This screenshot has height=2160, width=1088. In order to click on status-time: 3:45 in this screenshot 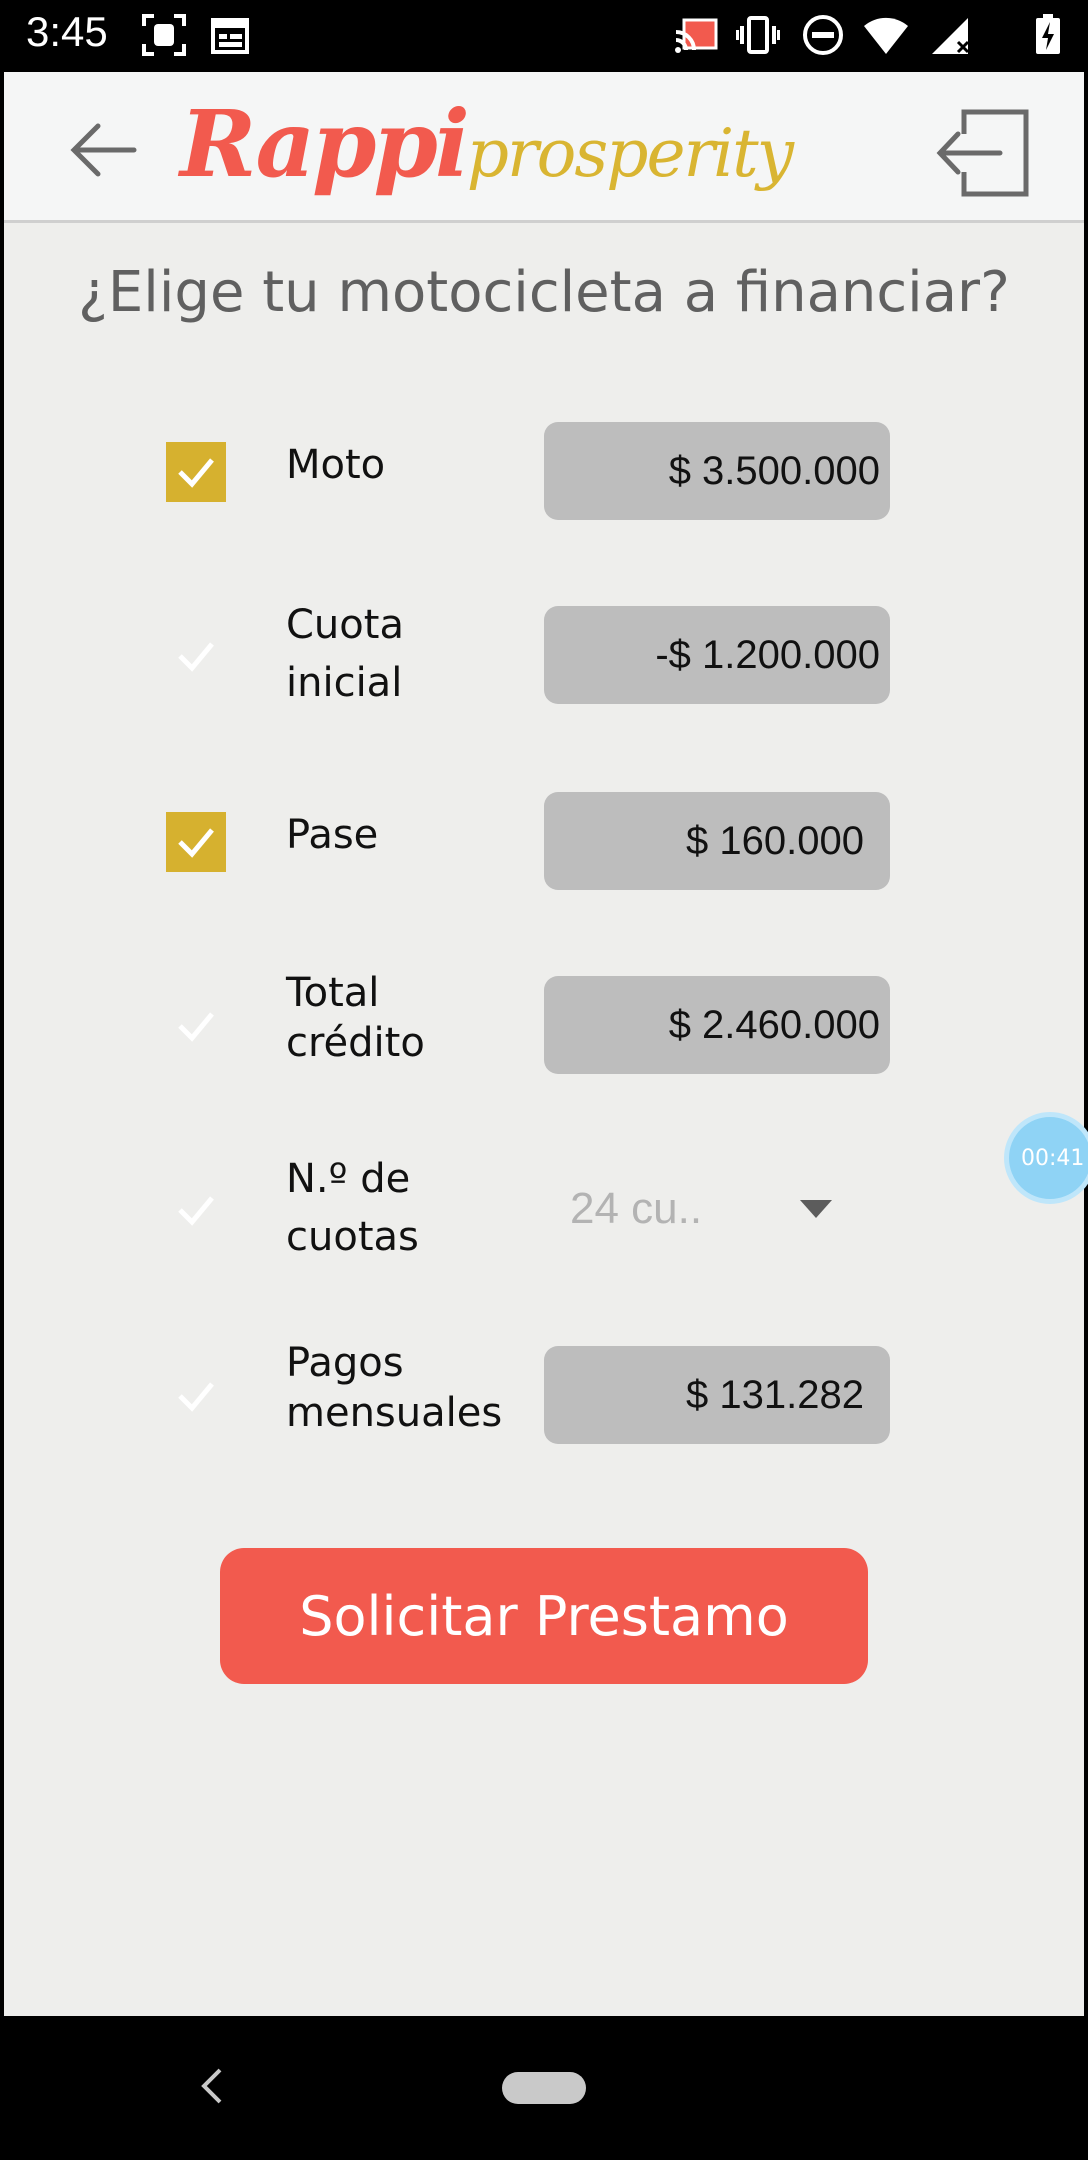, I will do `click(67, 31)`.